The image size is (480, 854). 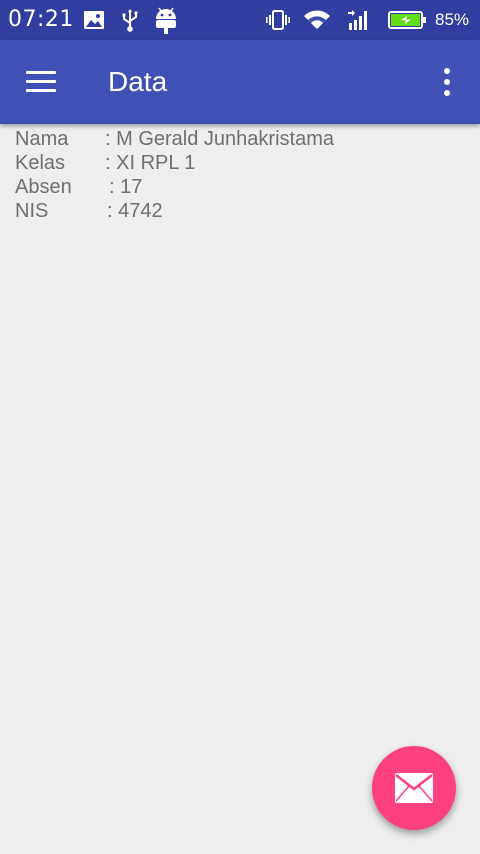 What do you see at coordinates (447, 82) in the screenshot?
I see `more-vert-icon` at bounding box center [447, 82].